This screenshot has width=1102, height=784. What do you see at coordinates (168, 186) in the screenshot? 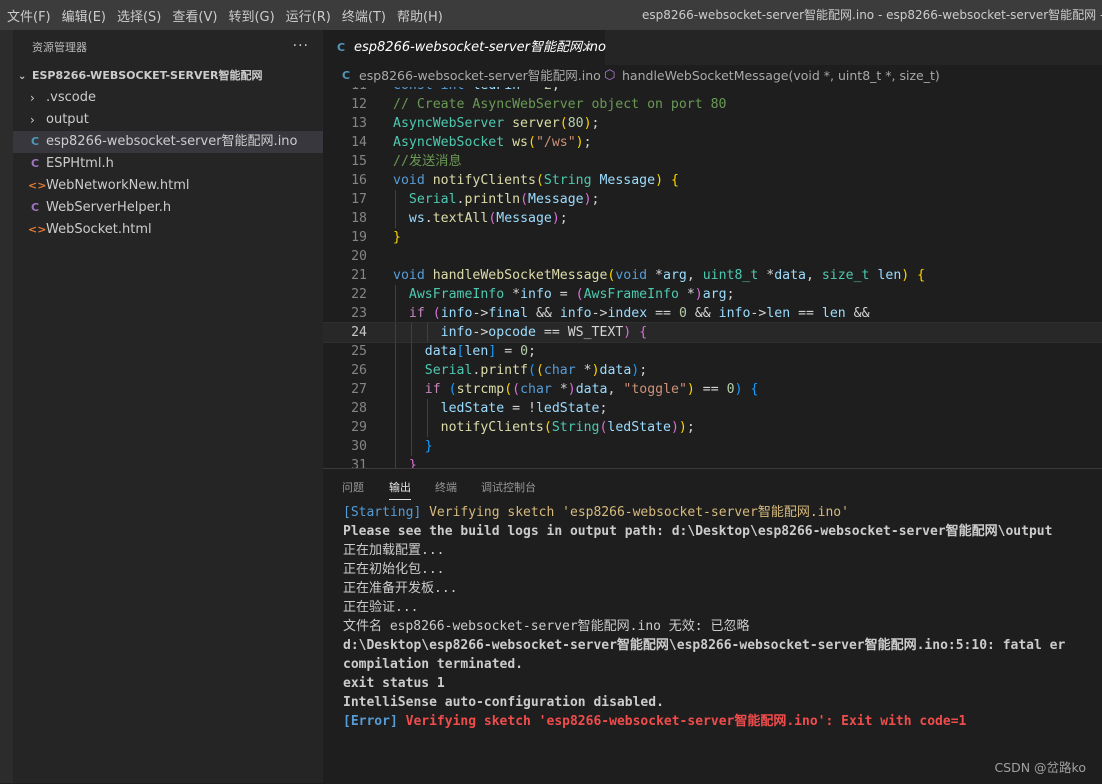
I see `tree-file: <> WebNetworkNew.html` at bounding box center [168, 186].